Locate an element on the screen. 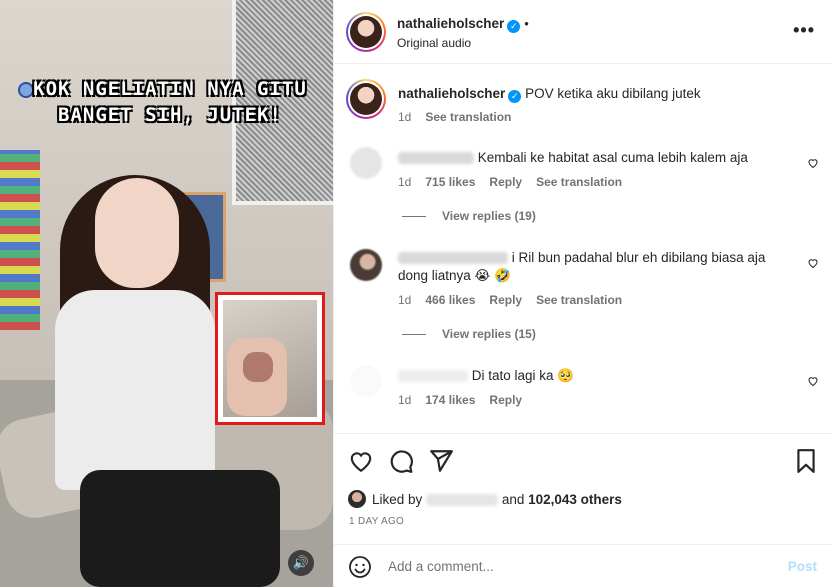 The image size is (832, 587). username-row: nathalieholscher ✓ • is located at coordinates (463, 24).